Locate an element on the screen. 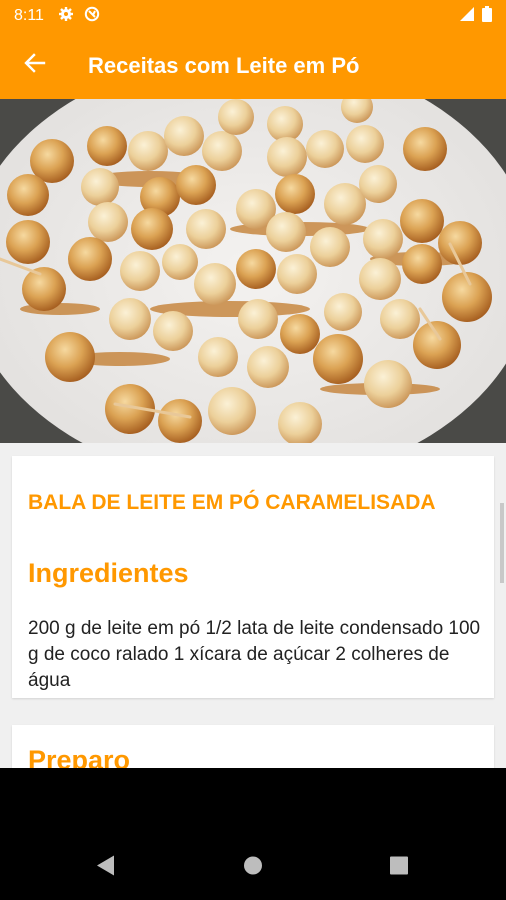 The image size is (506, 900). app-bar: Receitas com Leite em Pó is located at coordinates (253, 65).